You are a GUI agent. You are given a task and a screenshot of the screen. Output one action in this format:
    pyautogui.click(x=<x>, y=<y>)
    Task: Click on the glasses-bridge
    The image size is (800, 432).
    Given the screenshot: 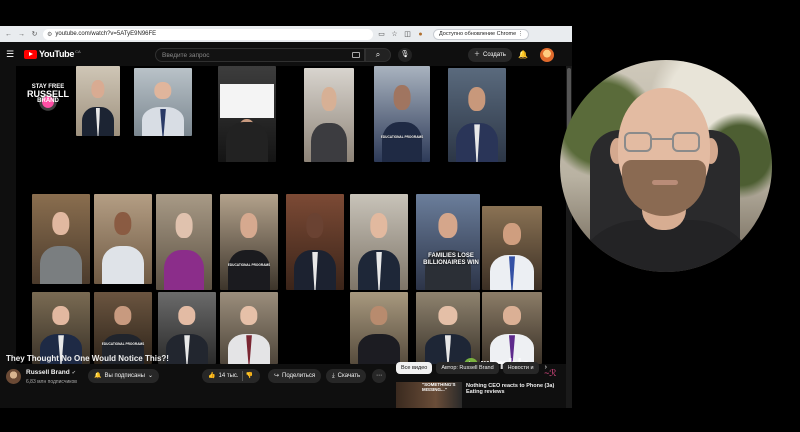 What is the action you would take?
    pyautogui.click(x=662, y=139)
    